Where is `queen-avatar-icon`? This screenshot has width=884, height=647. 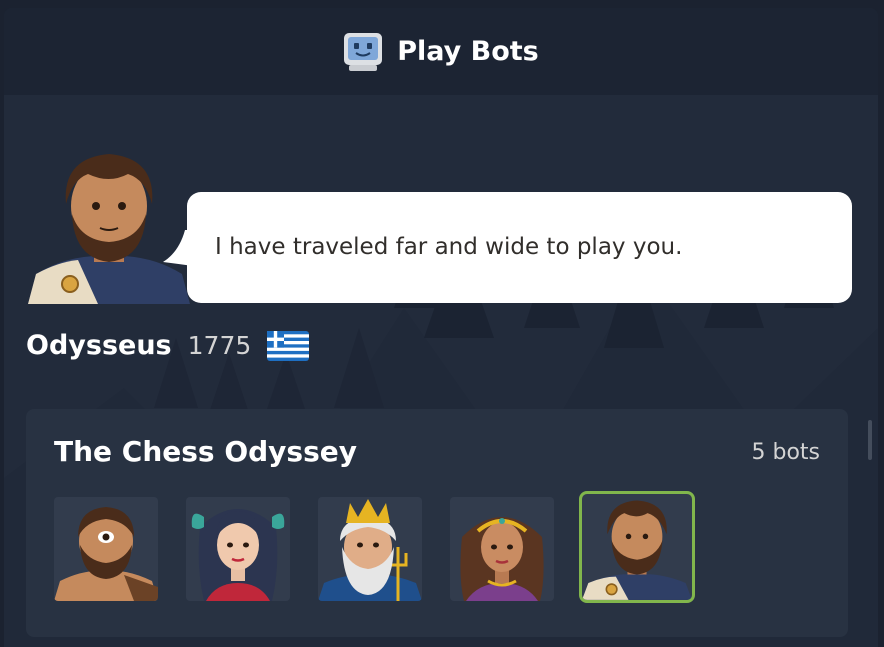 queen-avatar-icon is located at coordinates (502, 559).